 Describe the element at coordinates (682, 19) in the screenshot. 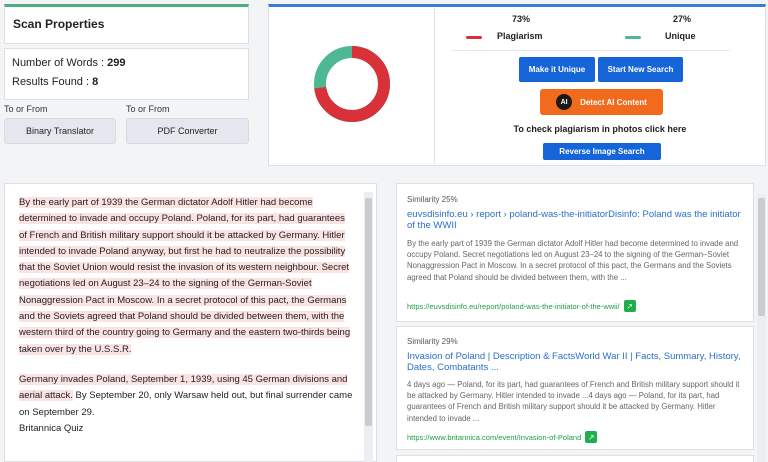

I see `unique-percent: 27%` at that location.